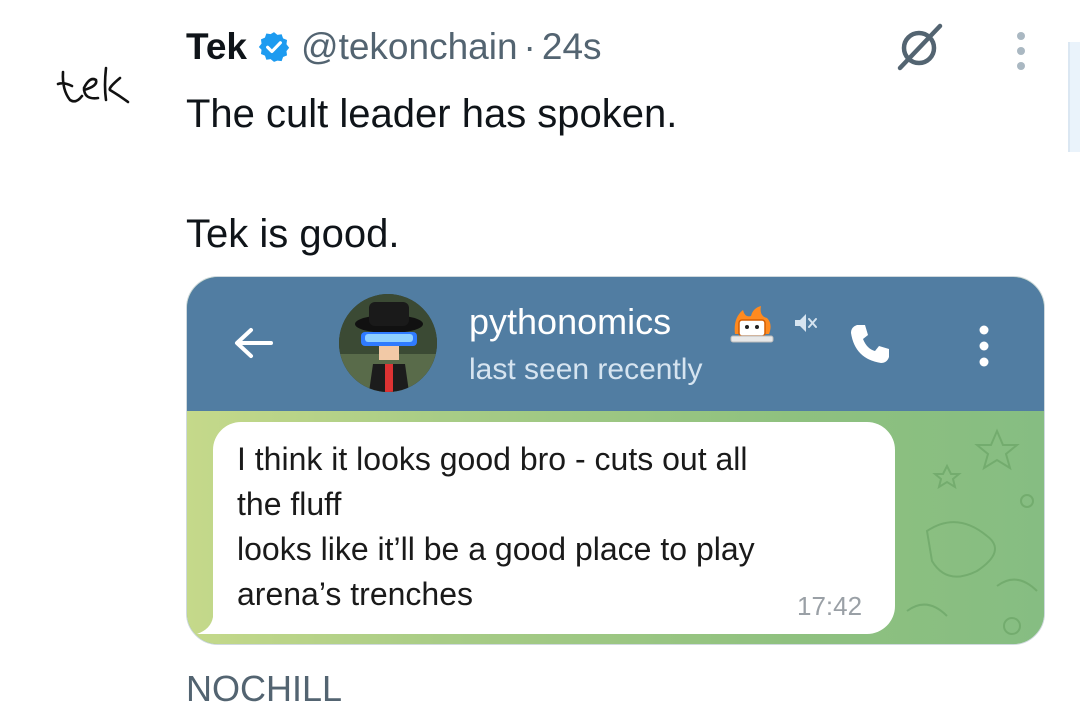  Describe the element at coordinates (496, 549) in the screenshot. I see `message-line: looks like it’ll be a good place to play` at that location.